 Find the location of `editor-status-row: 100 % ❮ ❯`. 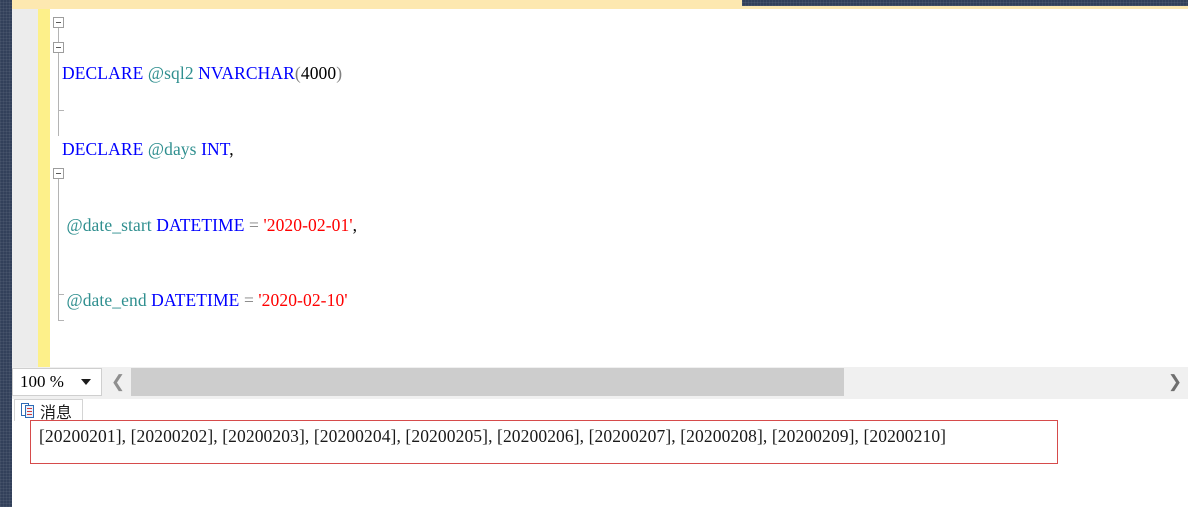

editor-status-row: 100 % ❮ ❯ is located at coordinates (600, 383).